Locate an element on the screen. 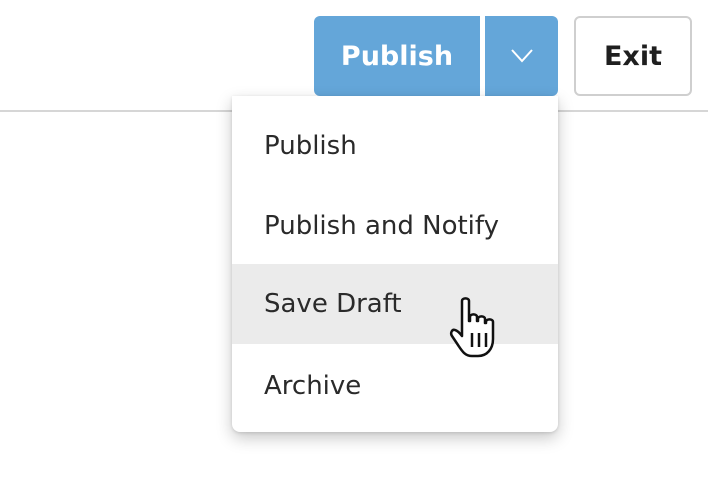 The image size is (708, 482). publish-button-label: Publish is located at coordinates (397, 56).